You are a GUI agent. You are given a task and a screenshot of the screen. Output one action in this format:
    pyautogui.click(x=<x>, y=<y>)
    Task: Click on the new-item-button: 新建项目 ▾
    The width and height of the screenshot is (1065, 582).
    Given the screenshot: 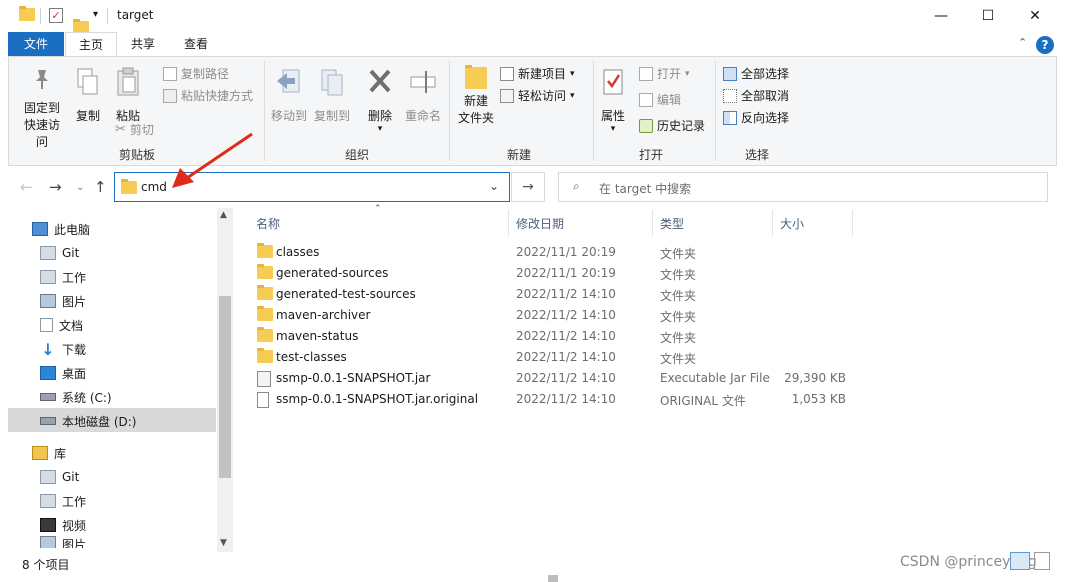 What is the action you would take?
    pyautogui.click(x=537, y=73)
    